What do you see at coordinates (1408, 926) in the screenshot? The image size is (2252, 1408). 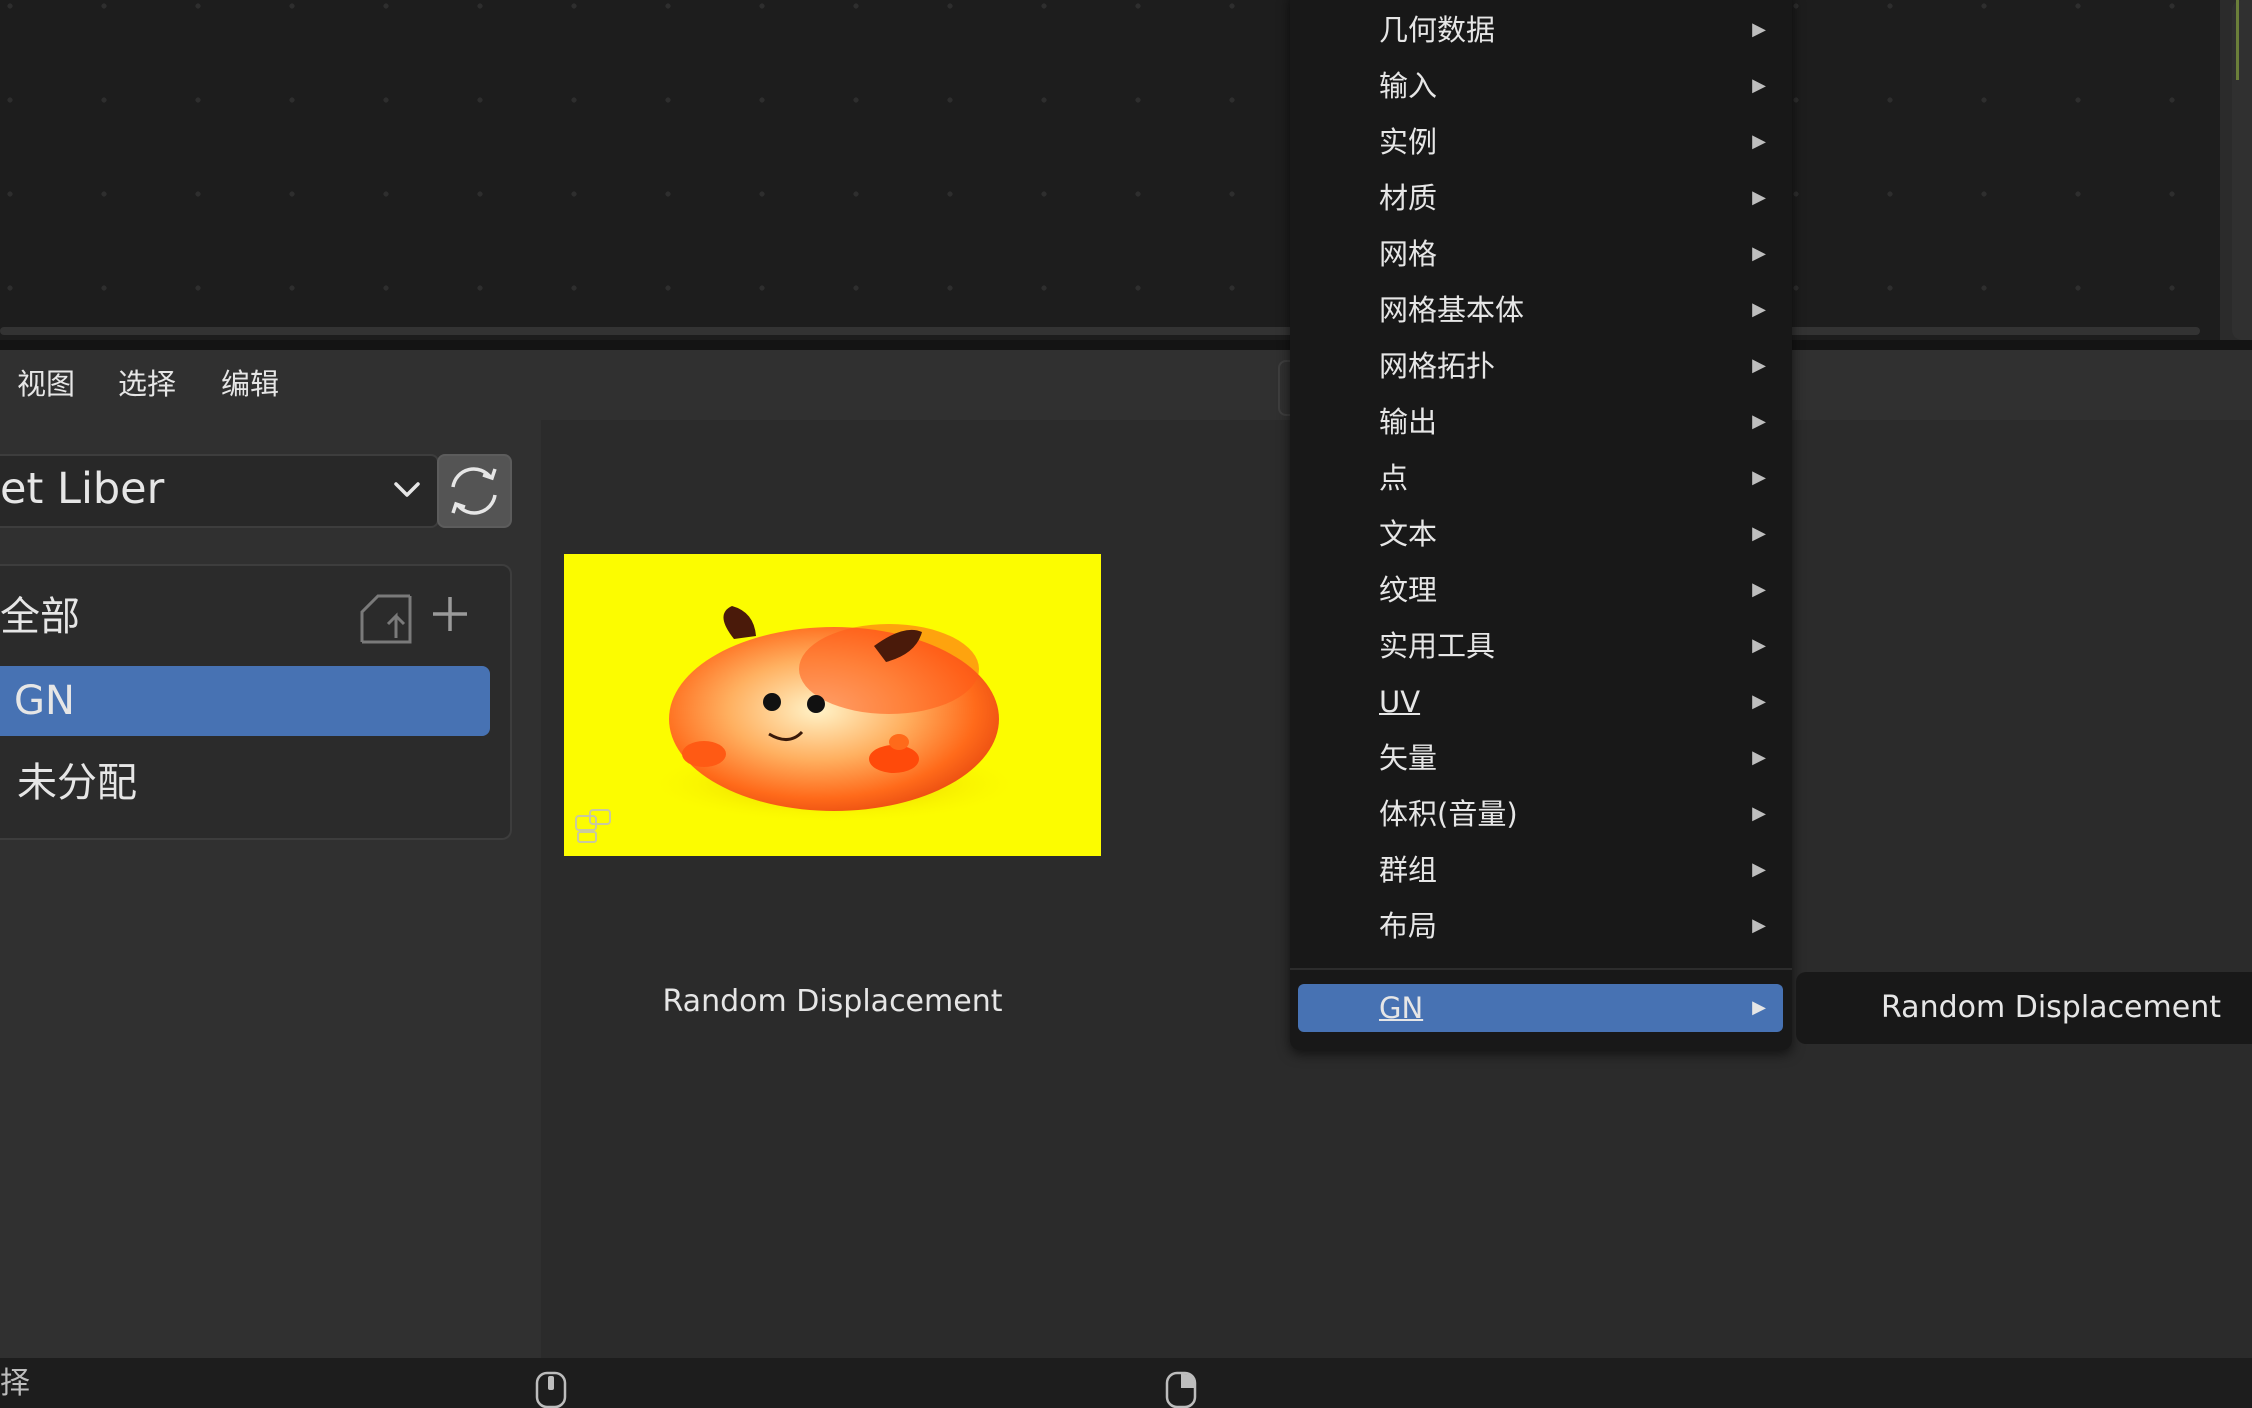 I see `menu-item-label: 布局` at bounding box center [1408, 926].